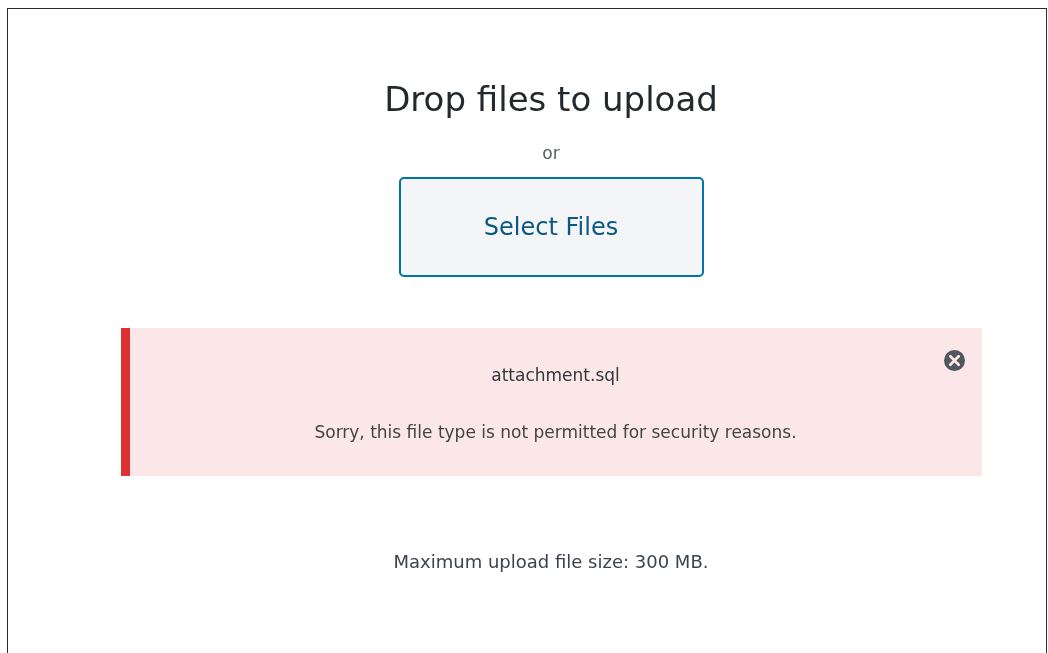 This screenshot has height=653, width=1048. Describe the element at coordinates (555, 375) in the screenshot. I see `error-filename: attachment.sql` at that location.